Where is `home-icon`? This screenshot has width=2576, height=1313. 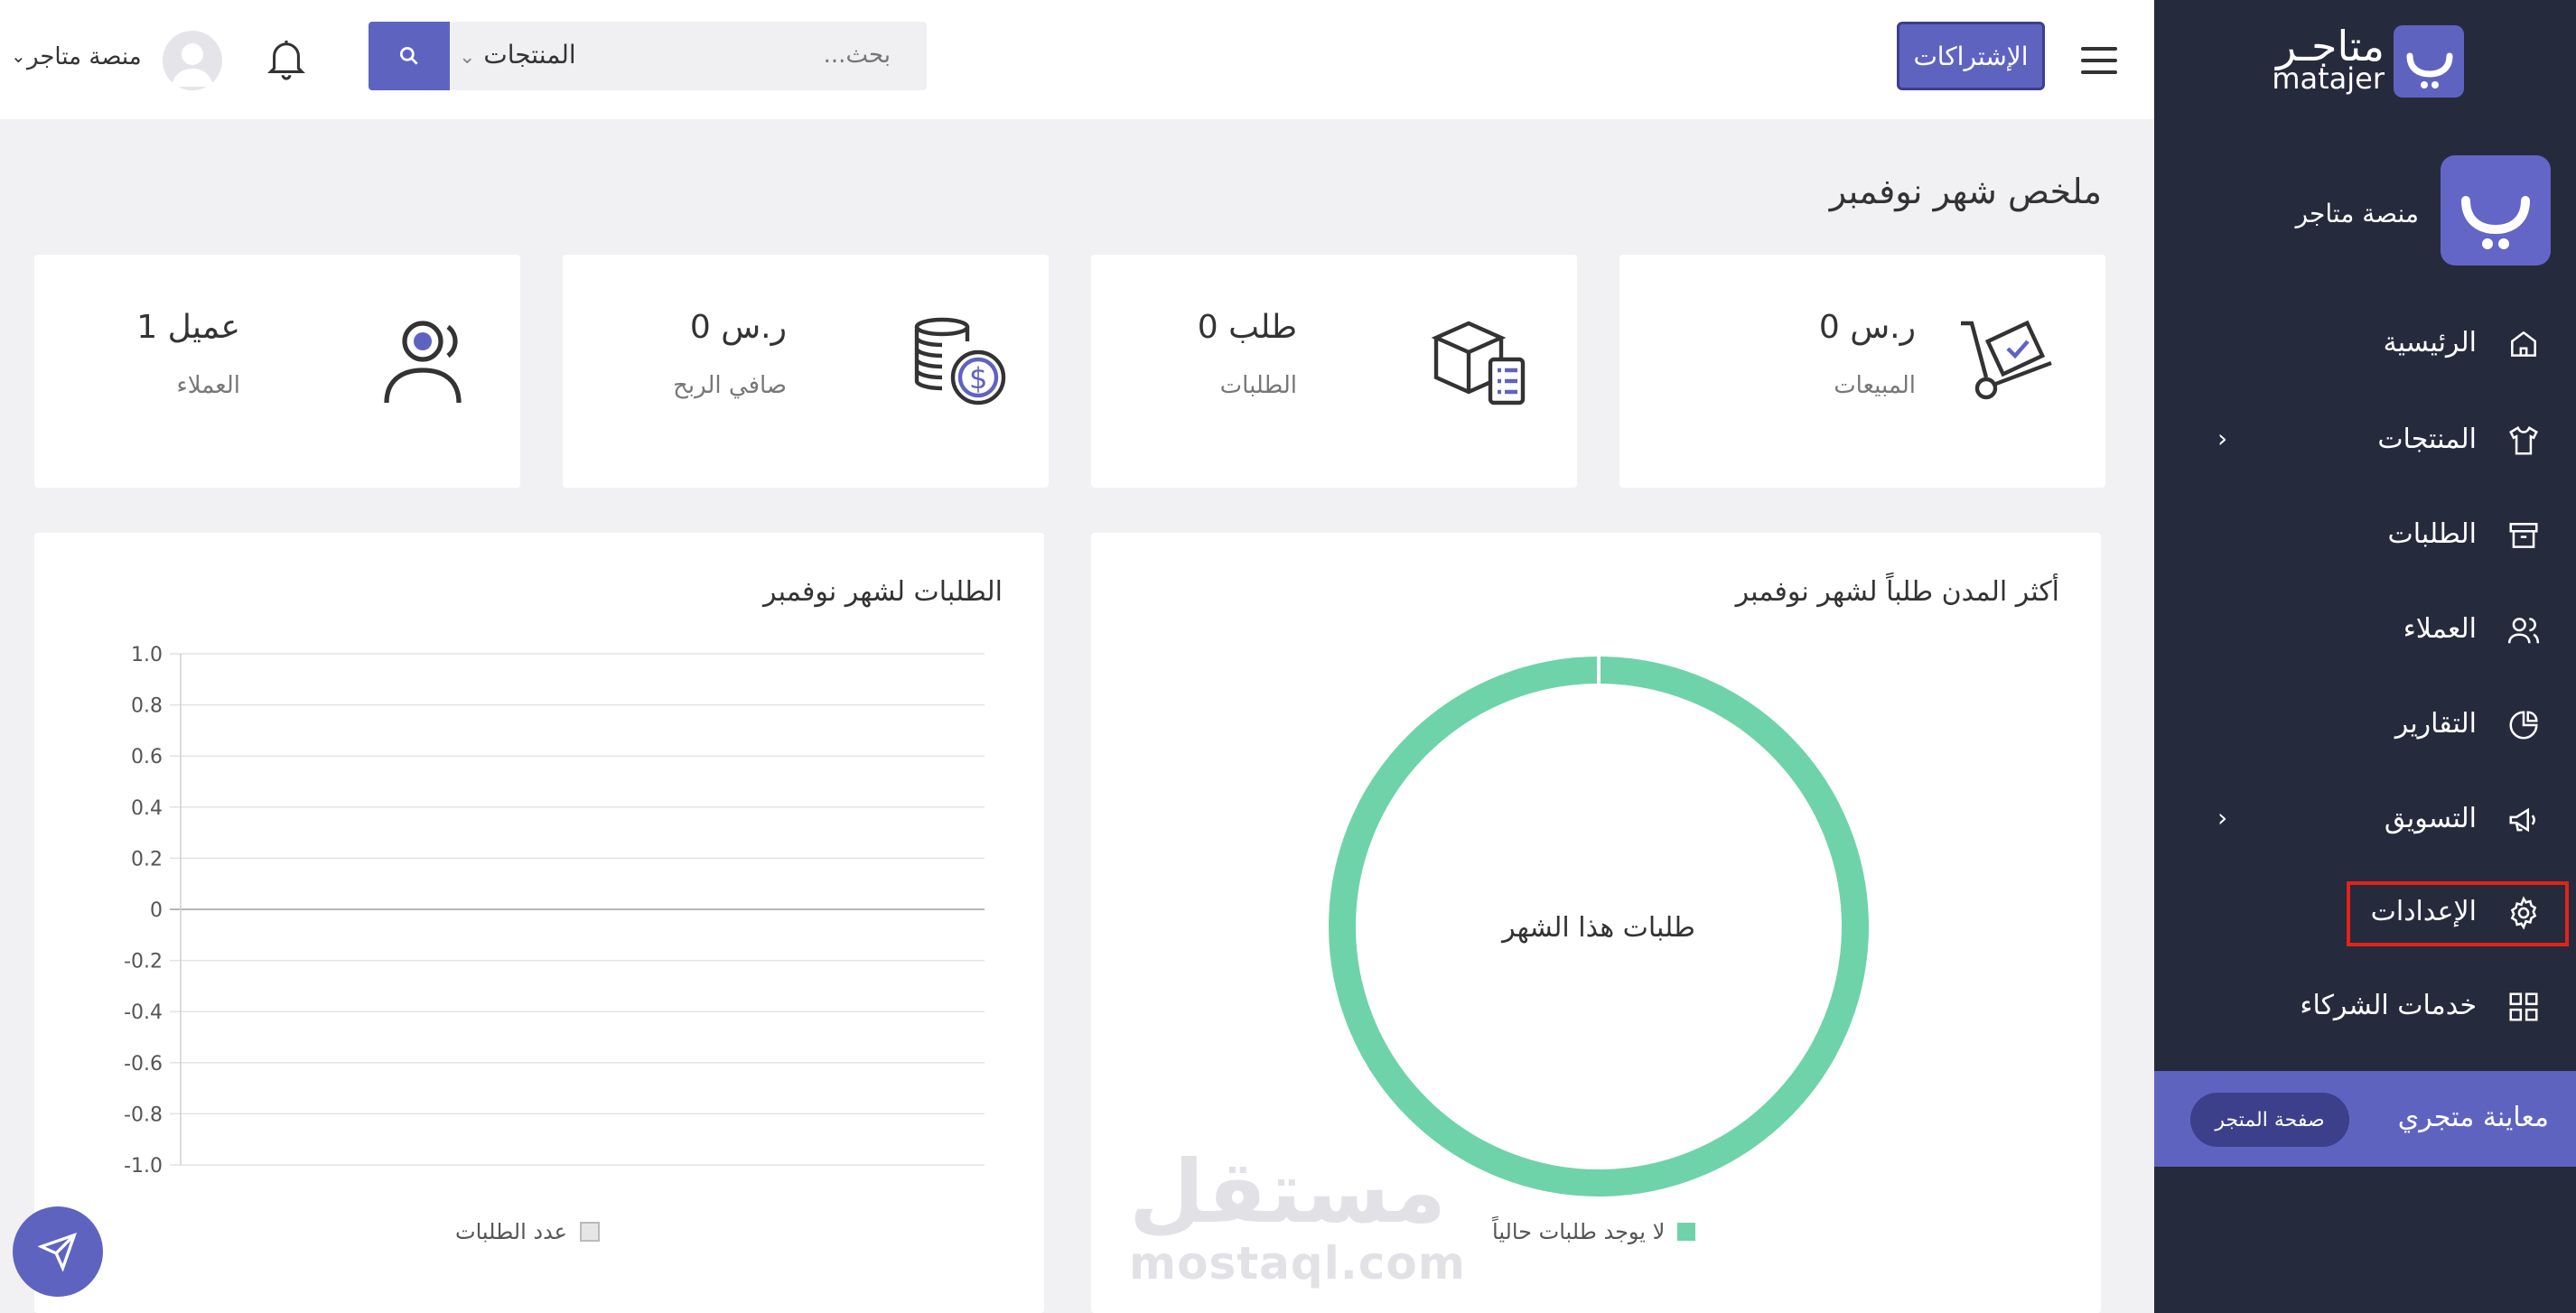
home-icon is located at coordinates (2523, 344).